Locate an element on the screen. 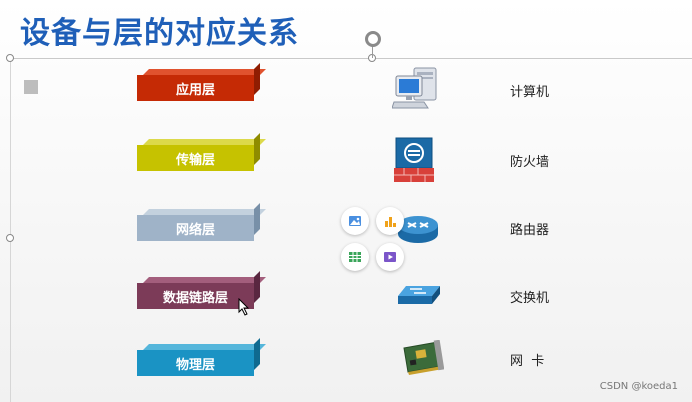 Image resolution: width=692 pixels, height=402 pixels. layer-label: 应用层 is located at coordinates (195, 90).